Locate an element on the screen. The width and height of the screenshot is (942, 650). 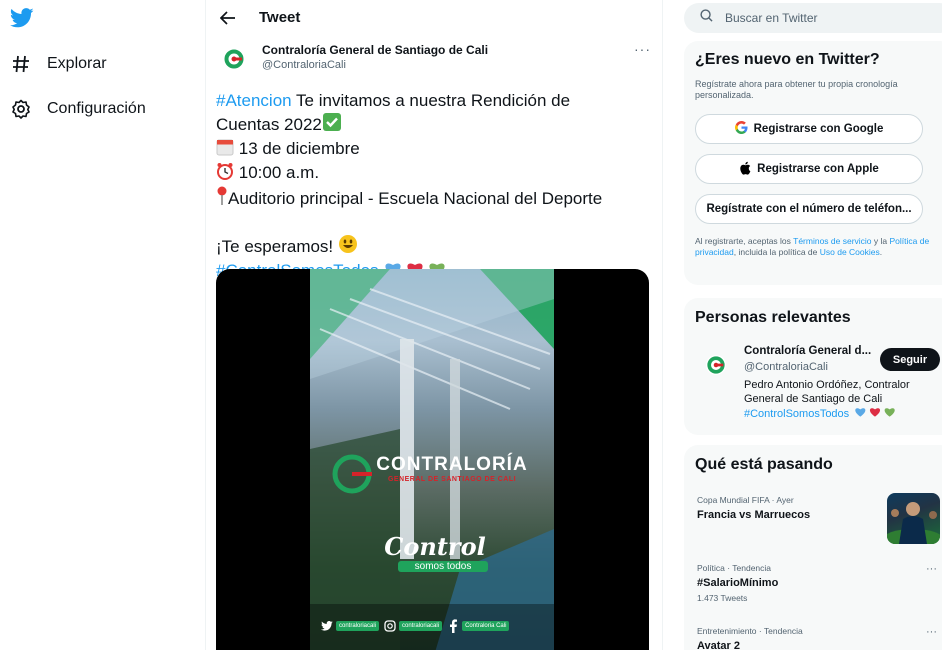
nav-item-explorar: Explorar is located at coordinates (58, 64).